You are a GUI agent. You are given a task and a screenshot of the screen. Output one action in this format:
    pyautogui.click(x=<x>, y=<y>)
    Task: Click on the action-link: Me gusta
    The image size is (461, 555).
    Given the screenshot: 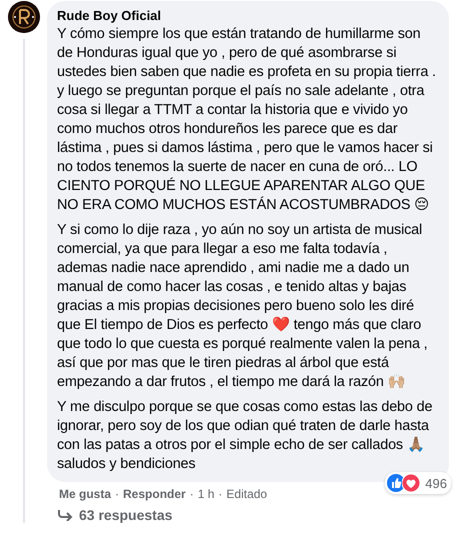 What is the action you would take?
    pyautogui.click(x=85, y=494)
    